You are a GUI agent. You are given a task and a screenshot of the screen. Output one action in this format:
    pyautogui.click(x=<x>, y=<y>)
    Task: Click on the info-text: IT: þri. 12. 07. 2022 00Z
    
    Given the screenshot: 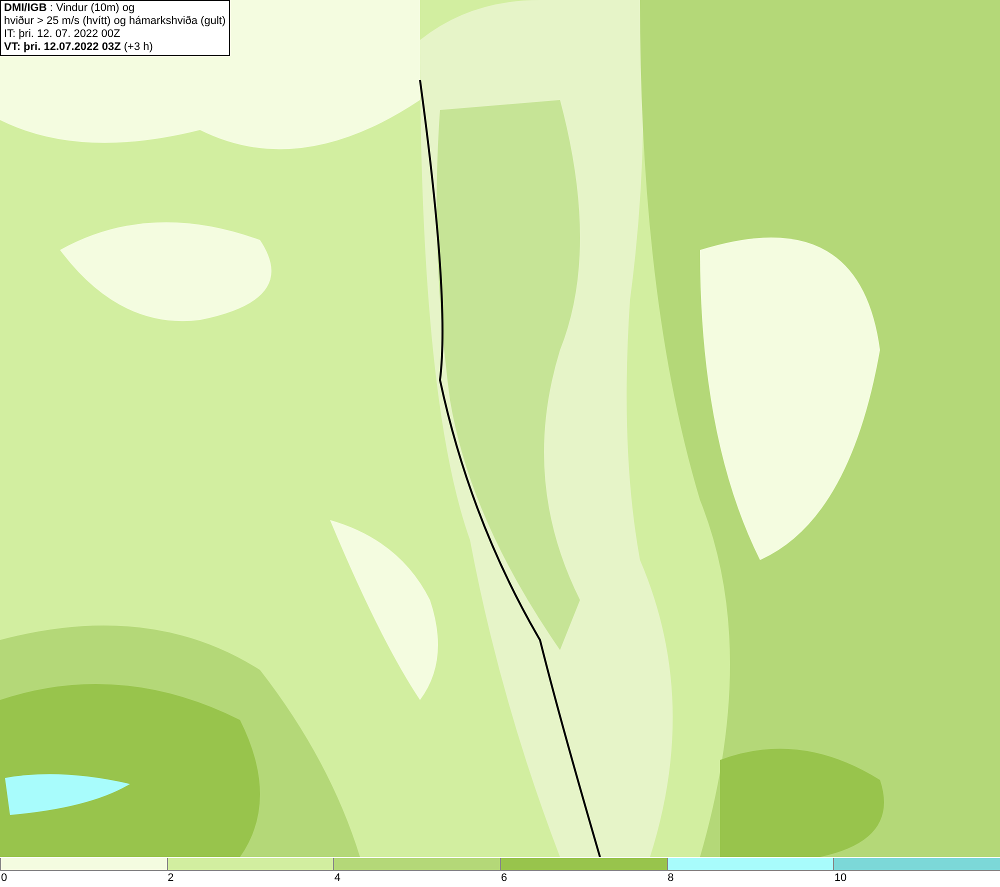 What is the action you would take?
    pyautogui.click(x=63, y=34)
    